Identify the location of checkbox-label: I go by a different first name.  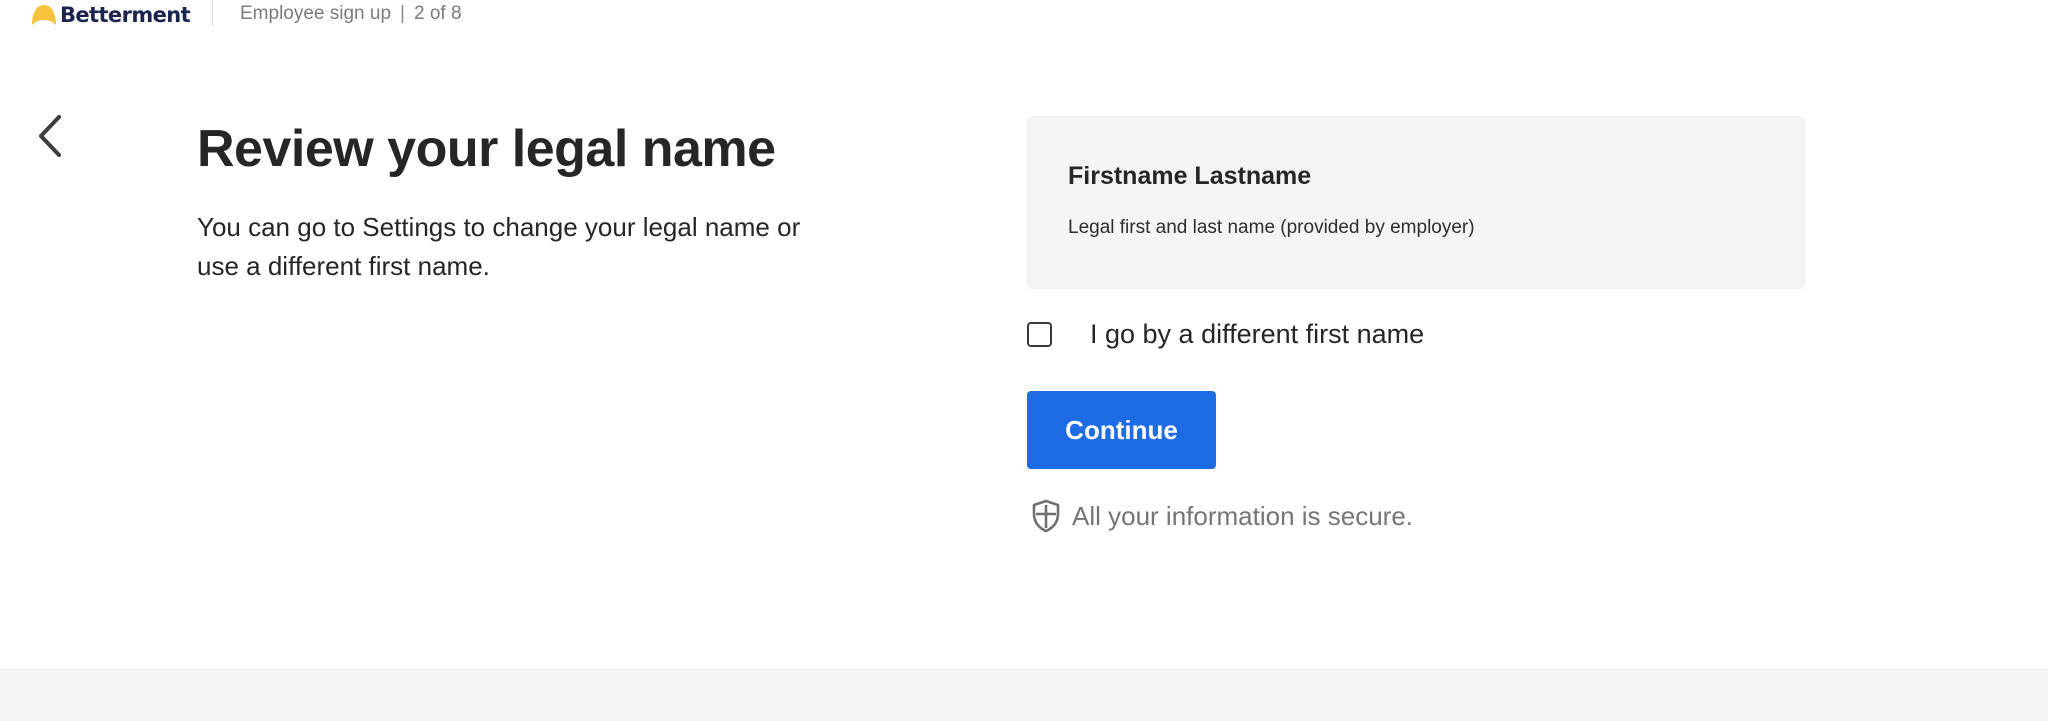
(1257, 333).